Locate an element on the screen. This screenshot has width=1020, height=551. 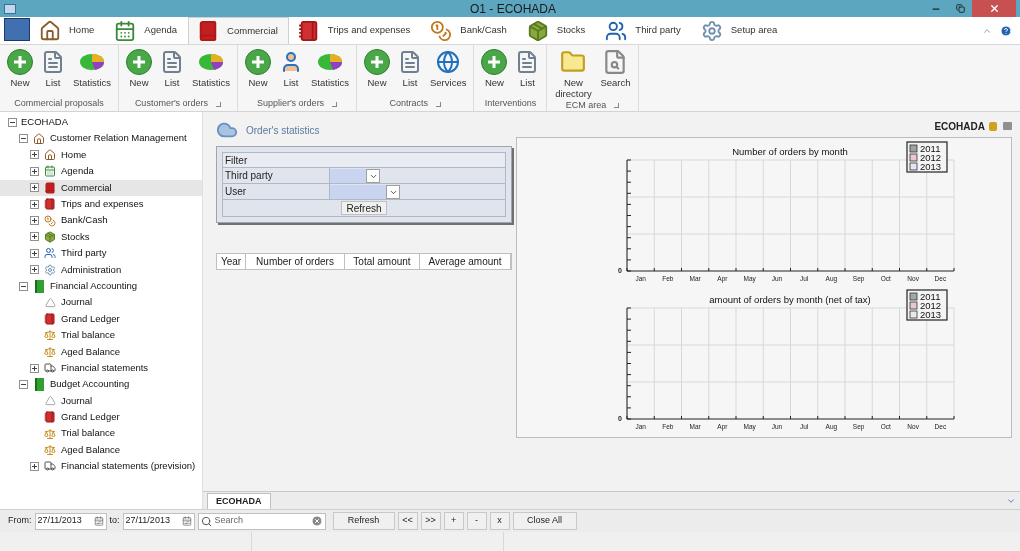
tree-item: Agenda is located at coordinates (101, 171).